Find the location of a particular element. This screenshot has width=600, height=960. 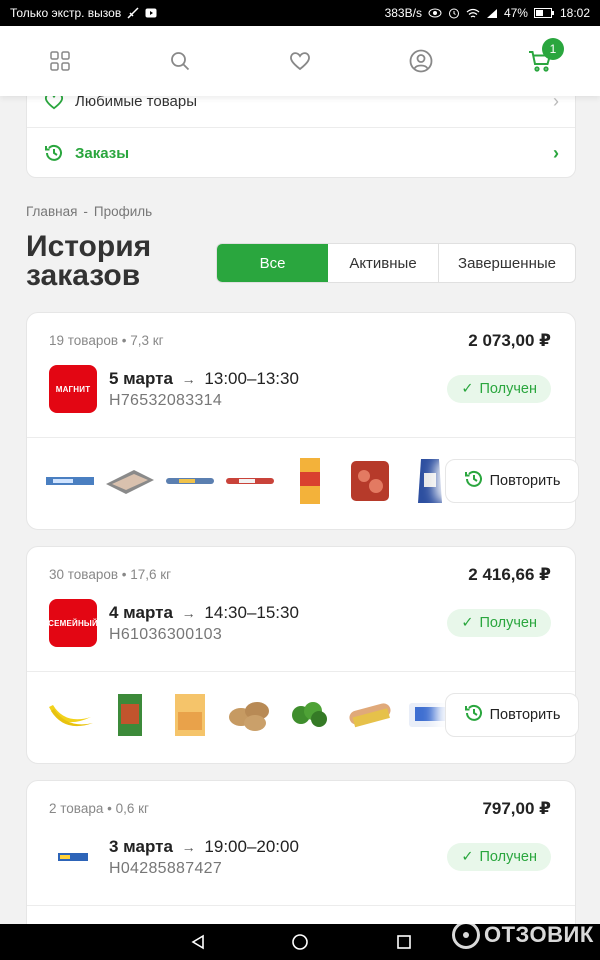

recents-icon is located at coordinates (404, 942).